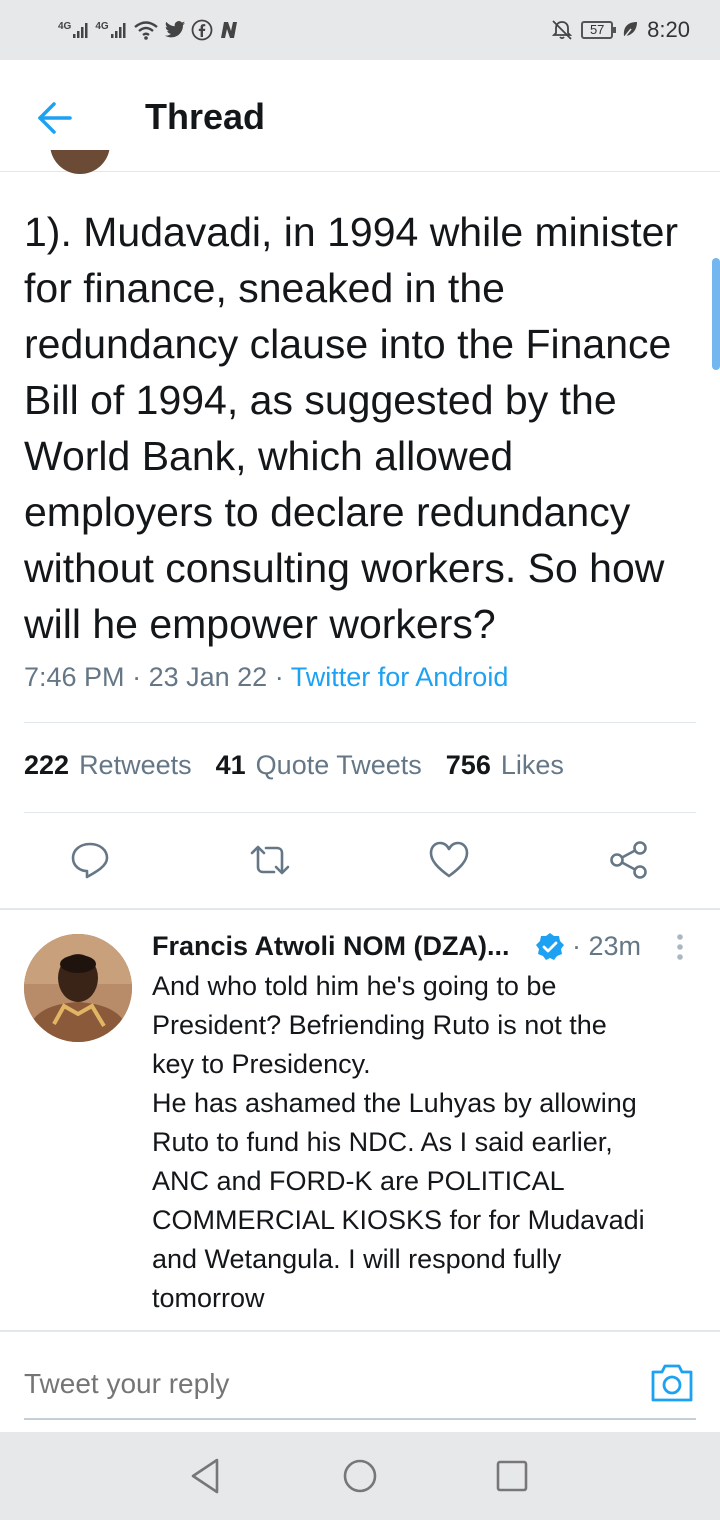  I want to click on reply-button, so click(90, 860).